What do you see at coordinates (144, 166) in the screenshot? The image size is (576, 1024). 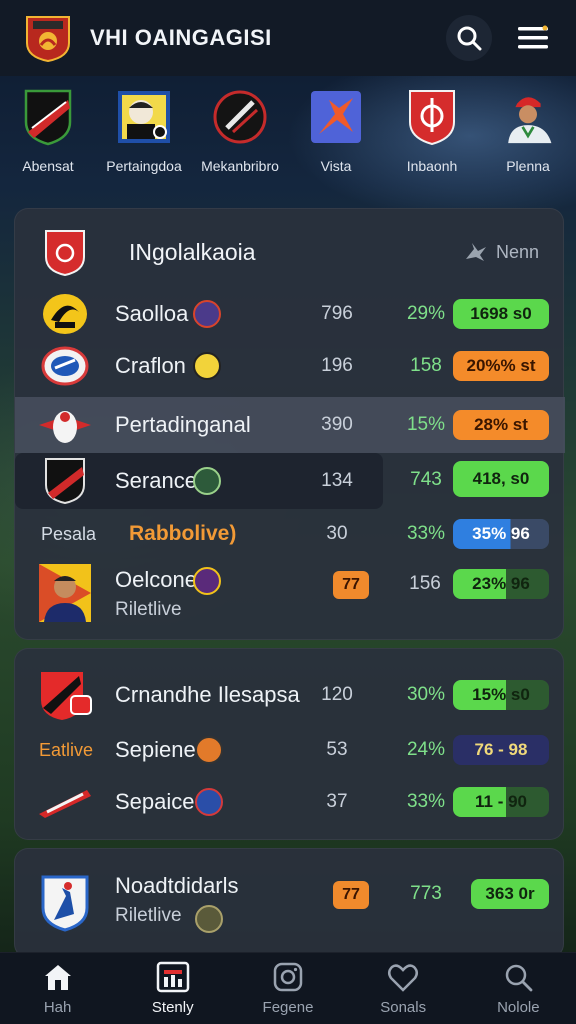 I see `team-name: Pertaingdoa` at bounding box center [144, 166].